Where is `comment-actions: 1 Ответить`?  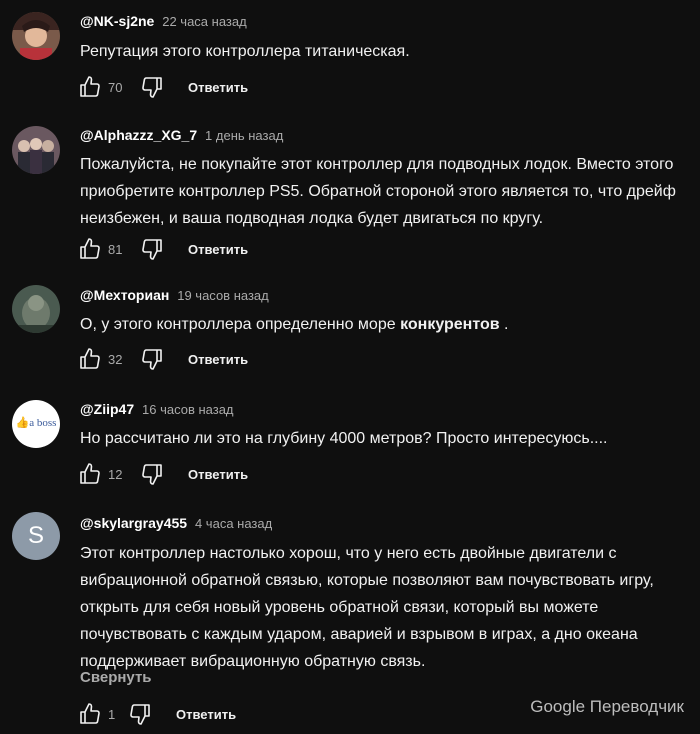 comment-actions: 1 Ответить is located at coordinates (157, 714).